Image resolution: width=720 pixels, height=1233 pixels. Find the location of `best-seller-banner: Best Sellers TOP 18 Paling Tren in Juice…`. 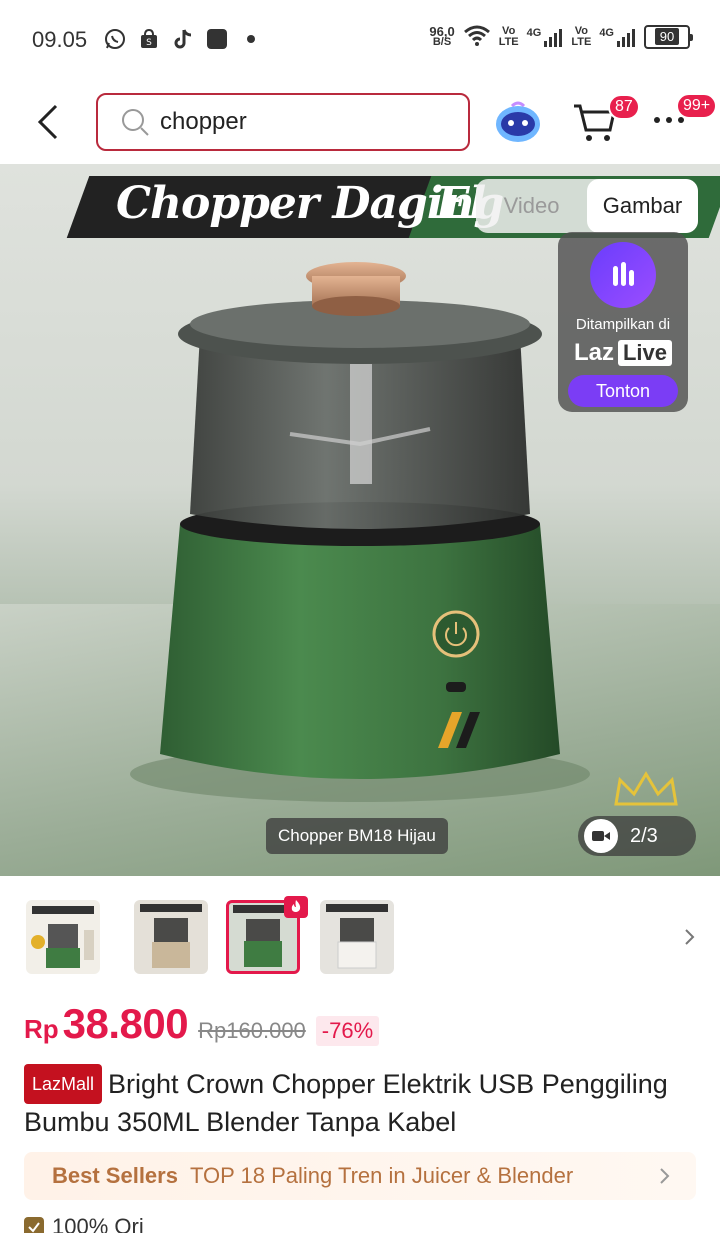

best-seller-banner: Best Sellers TOP 18 Paling Tren in Juice… is located at coordinates (360, 1176).